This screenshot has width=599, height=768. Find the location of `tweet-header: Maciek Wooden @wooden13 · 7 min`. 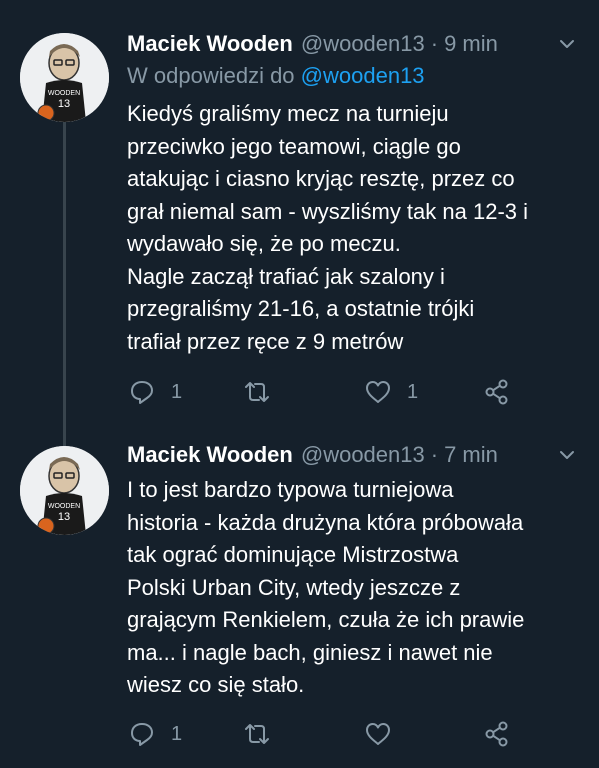

tweet-header: Maciek Wooden @wooden13 · 7 min is located at coordinates (353, 455).